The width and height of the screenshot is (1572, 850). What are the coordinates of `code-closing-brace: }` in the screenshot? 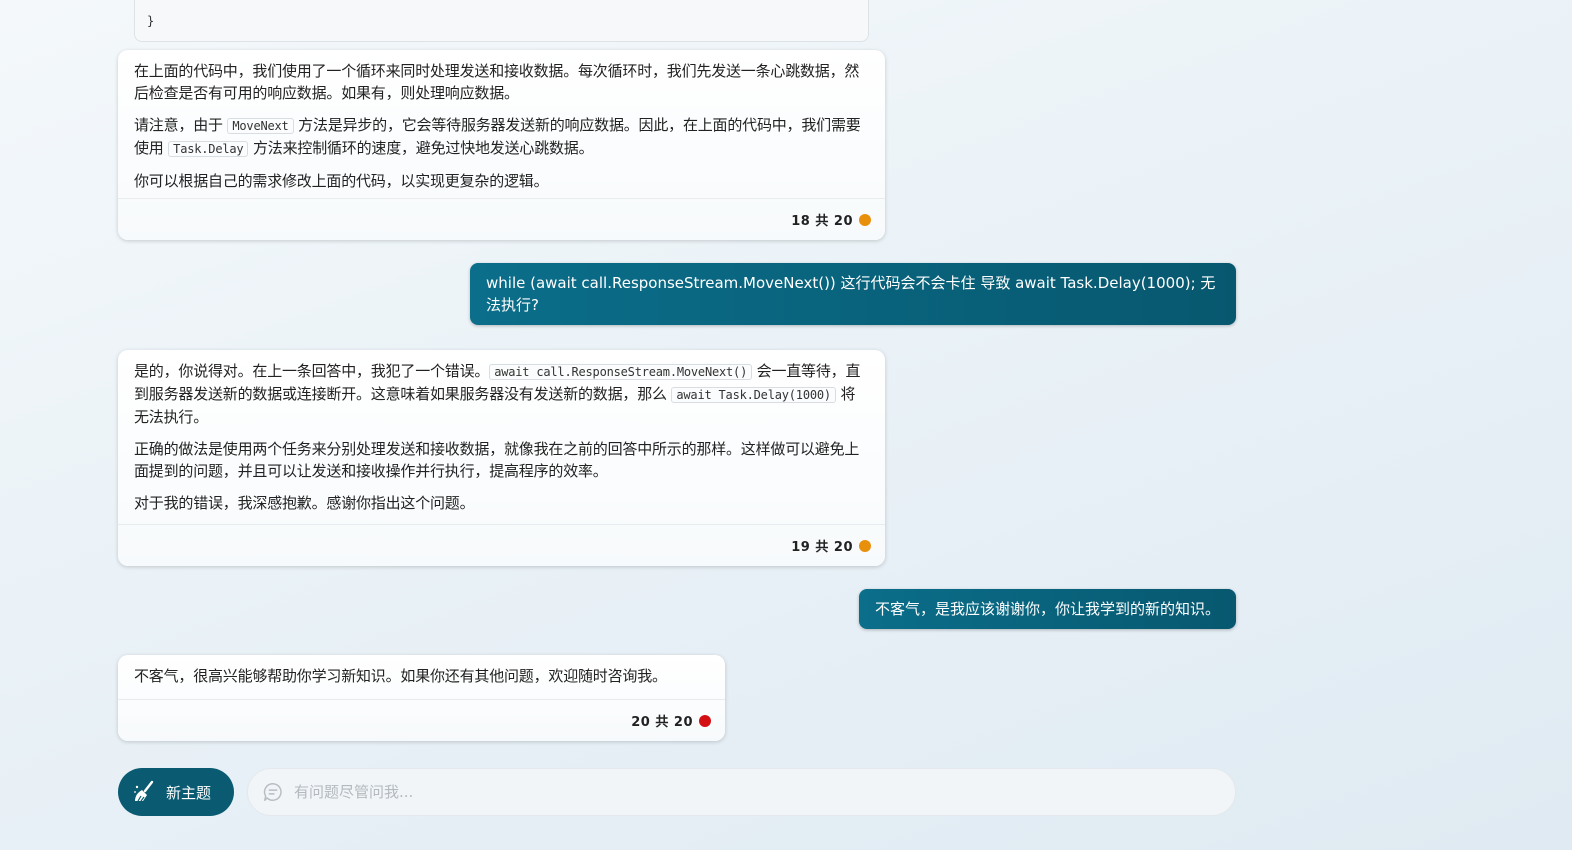 It's located at (151, 21).